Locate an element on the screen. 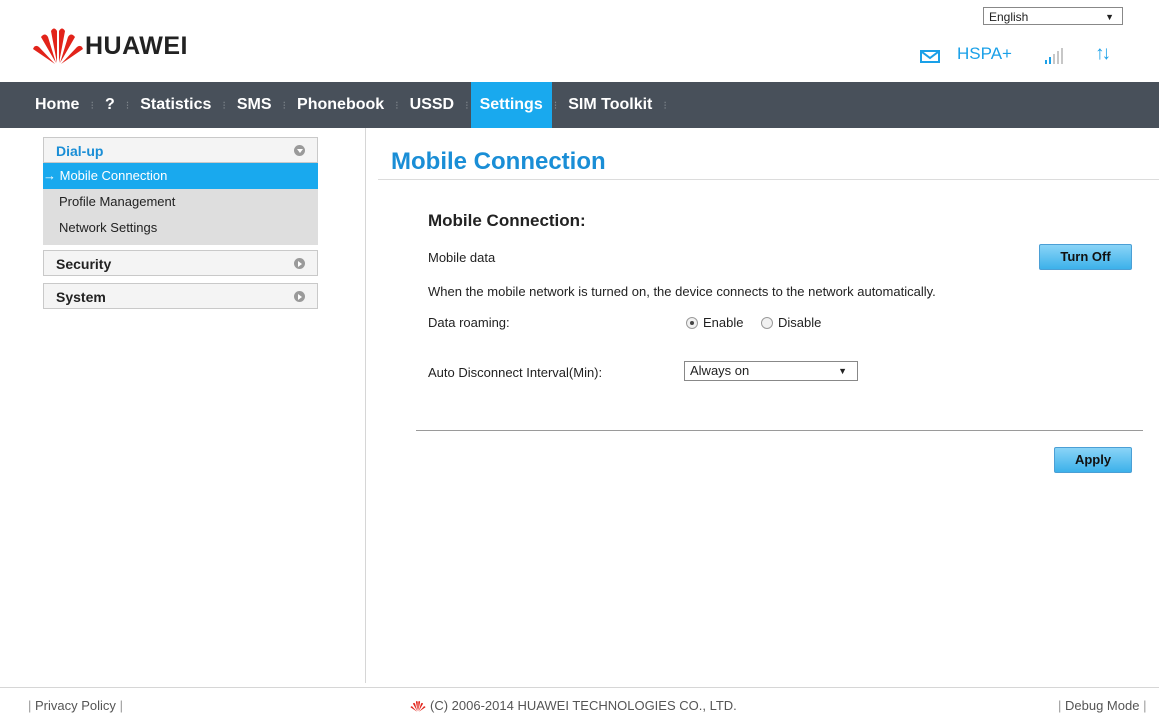 The image size is (1159, 715). auto-disconnect-value: Always on is located at coordinates (720, 370).